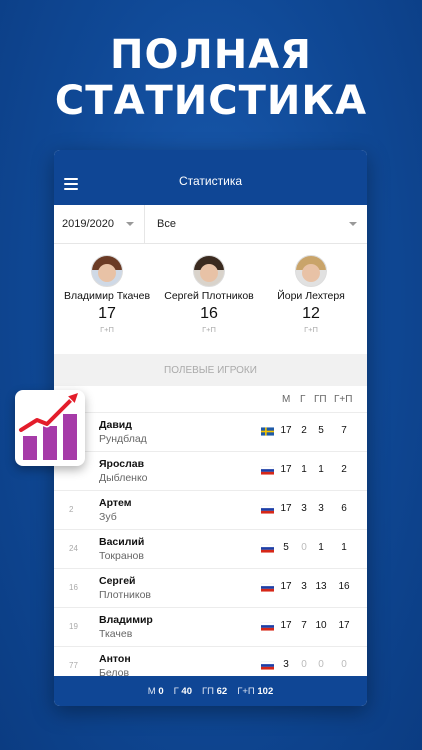  Describe the element at coordinates (209, 296) in the screenshot. I see `leader-name: Сергей Плотников` at that location.